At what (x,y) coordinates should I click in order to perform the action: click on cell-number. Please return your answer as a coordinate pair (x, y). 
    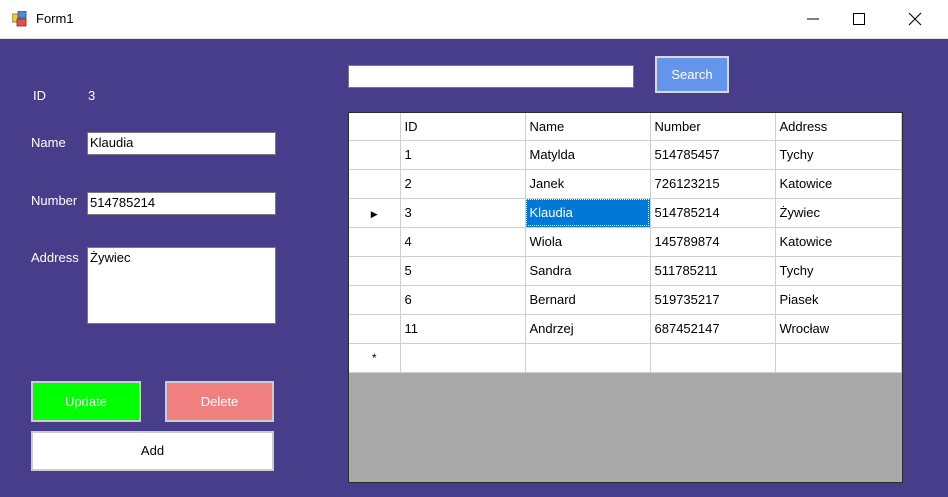
    Looking at the image, I should click on (713, 358).